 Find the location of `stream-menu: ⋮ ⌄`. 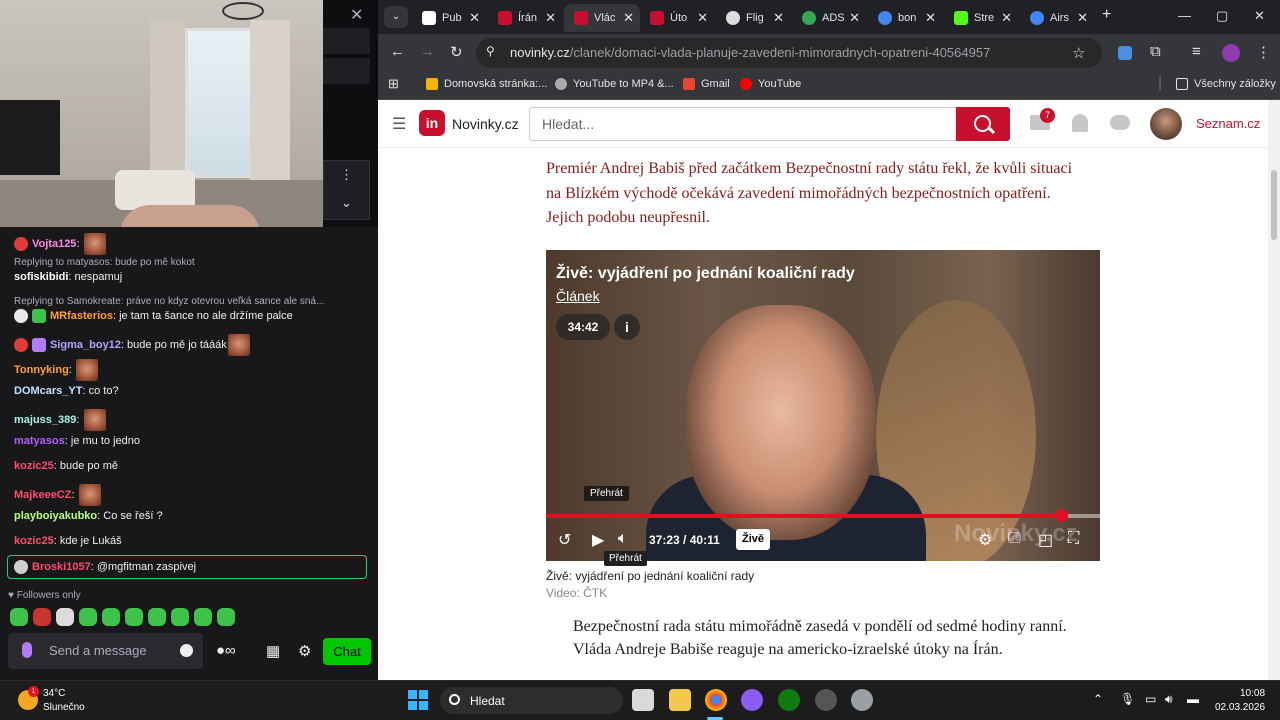

stream-menu: ⋮ ⌄ is located at coordinates (346, 190).